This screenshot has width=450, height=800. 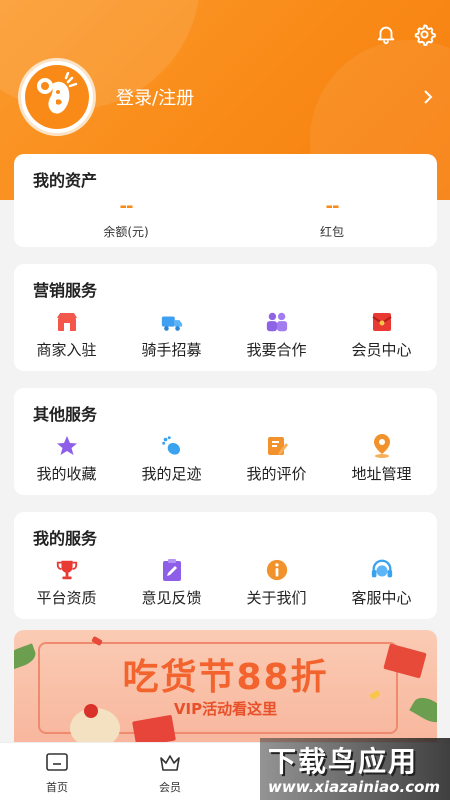 I want to click on promo-banner: 吃货节88折 VIP活动看这里, so click(x=225, y=686).